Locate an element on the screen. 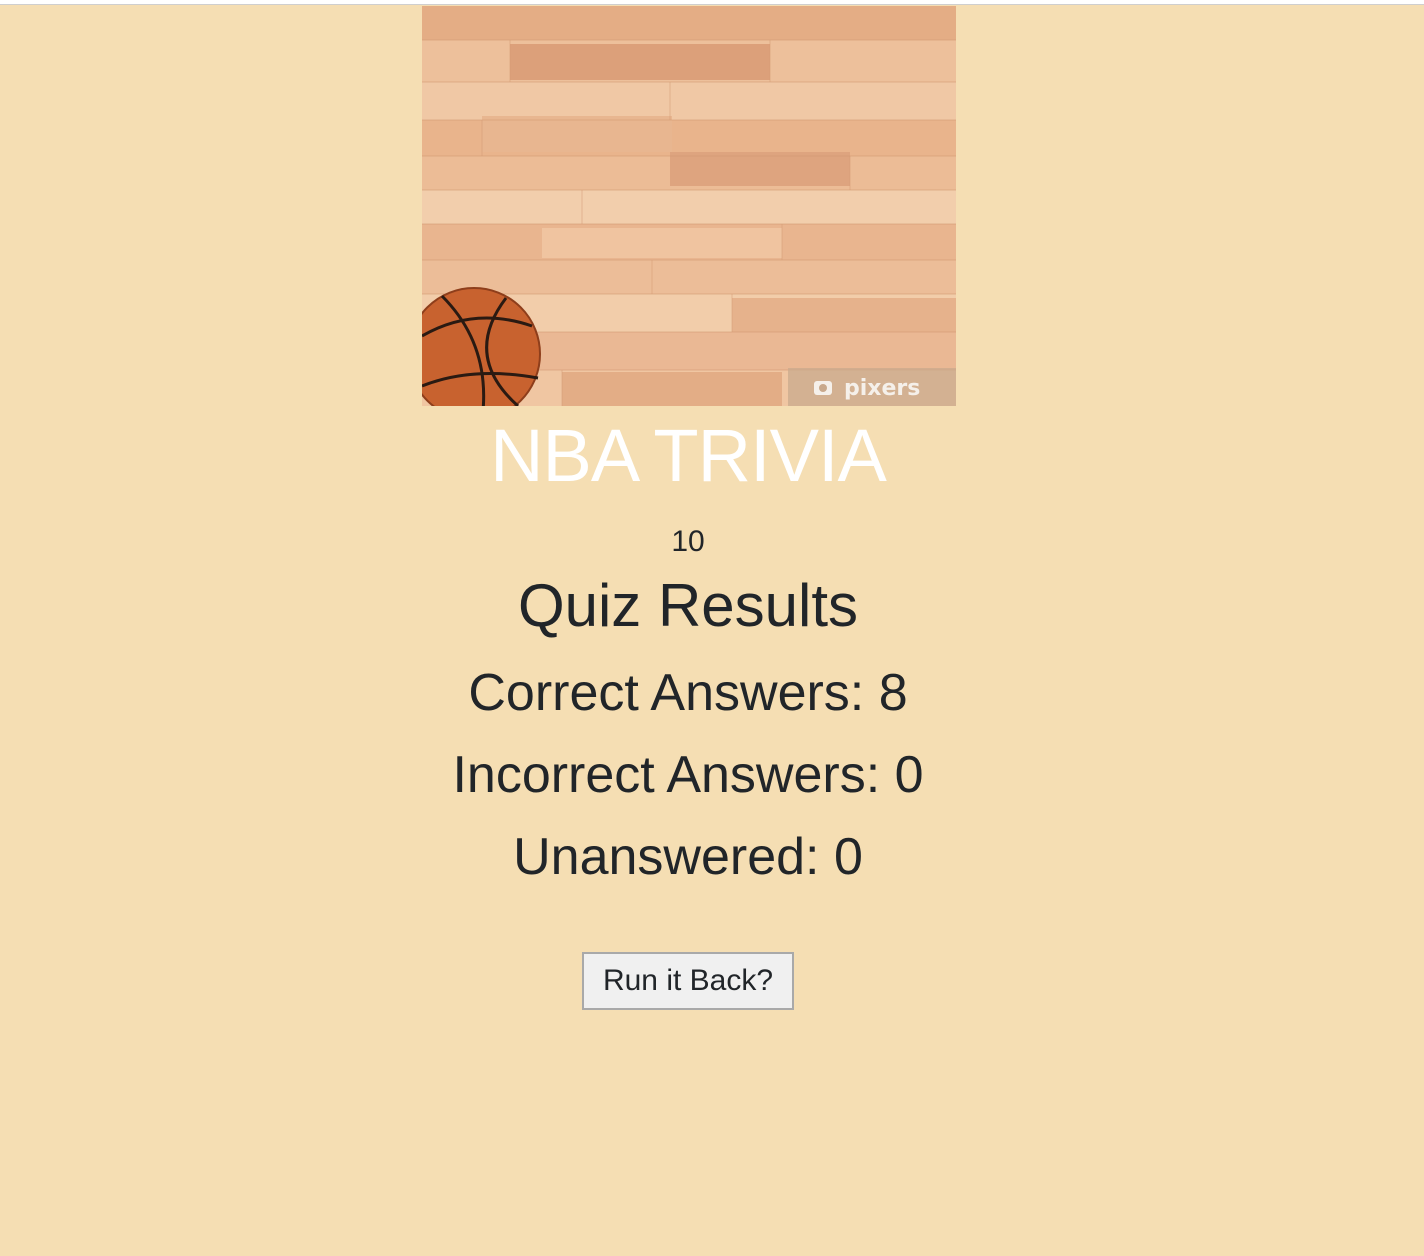 The image size is (1424, 1256). run-it-back-button: Run it Back? is located at coordinates (688, 981).